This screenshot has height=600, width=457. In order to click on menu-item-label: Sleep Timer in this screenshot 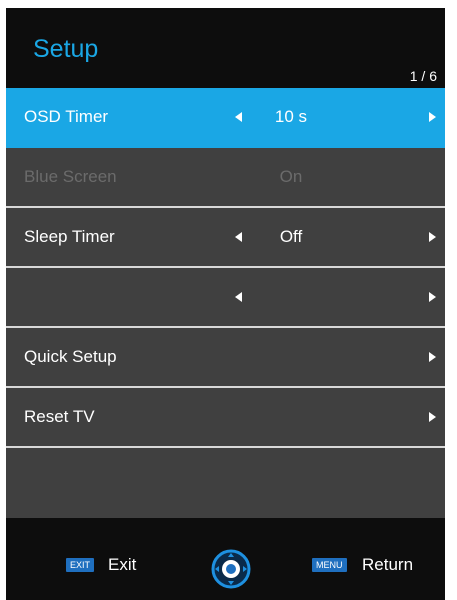, I will do `click(69, 236)`.